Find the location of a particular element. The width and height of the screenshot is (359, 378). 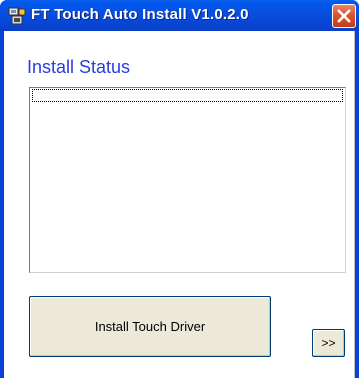

title-bar: FT Touch Auto Install V1.0.2.0 is located at coordinates (179, 15).